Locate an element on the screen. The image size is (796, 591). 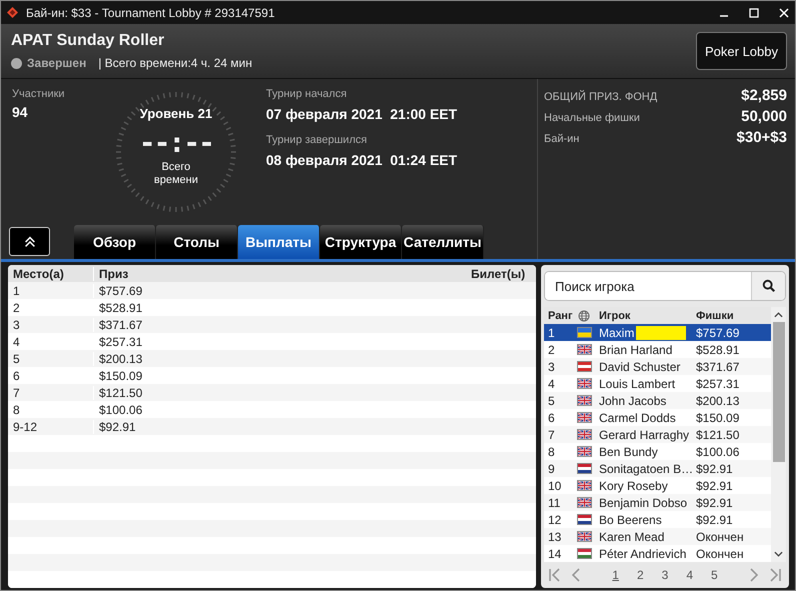
chips-cell-text: Окончен is located at coordinates (720, 537).